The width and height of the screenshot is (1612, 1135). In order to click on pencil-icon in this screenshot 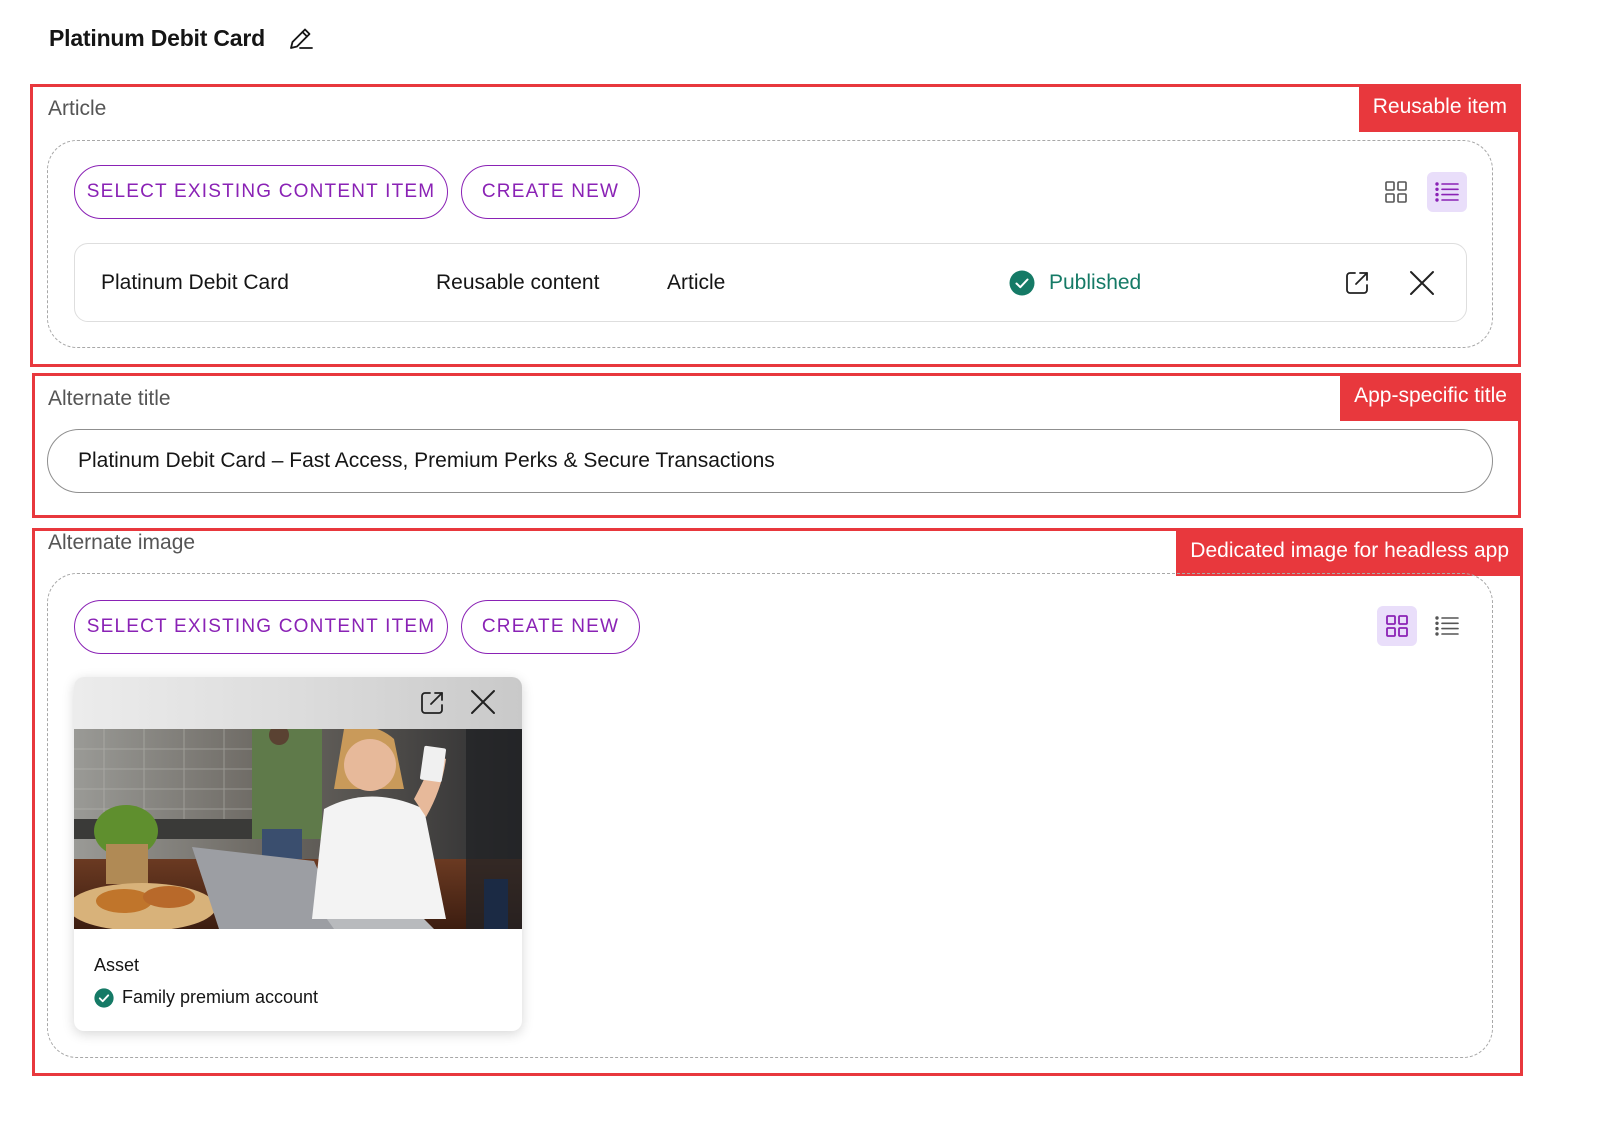, I will do `click(301, 38)`.